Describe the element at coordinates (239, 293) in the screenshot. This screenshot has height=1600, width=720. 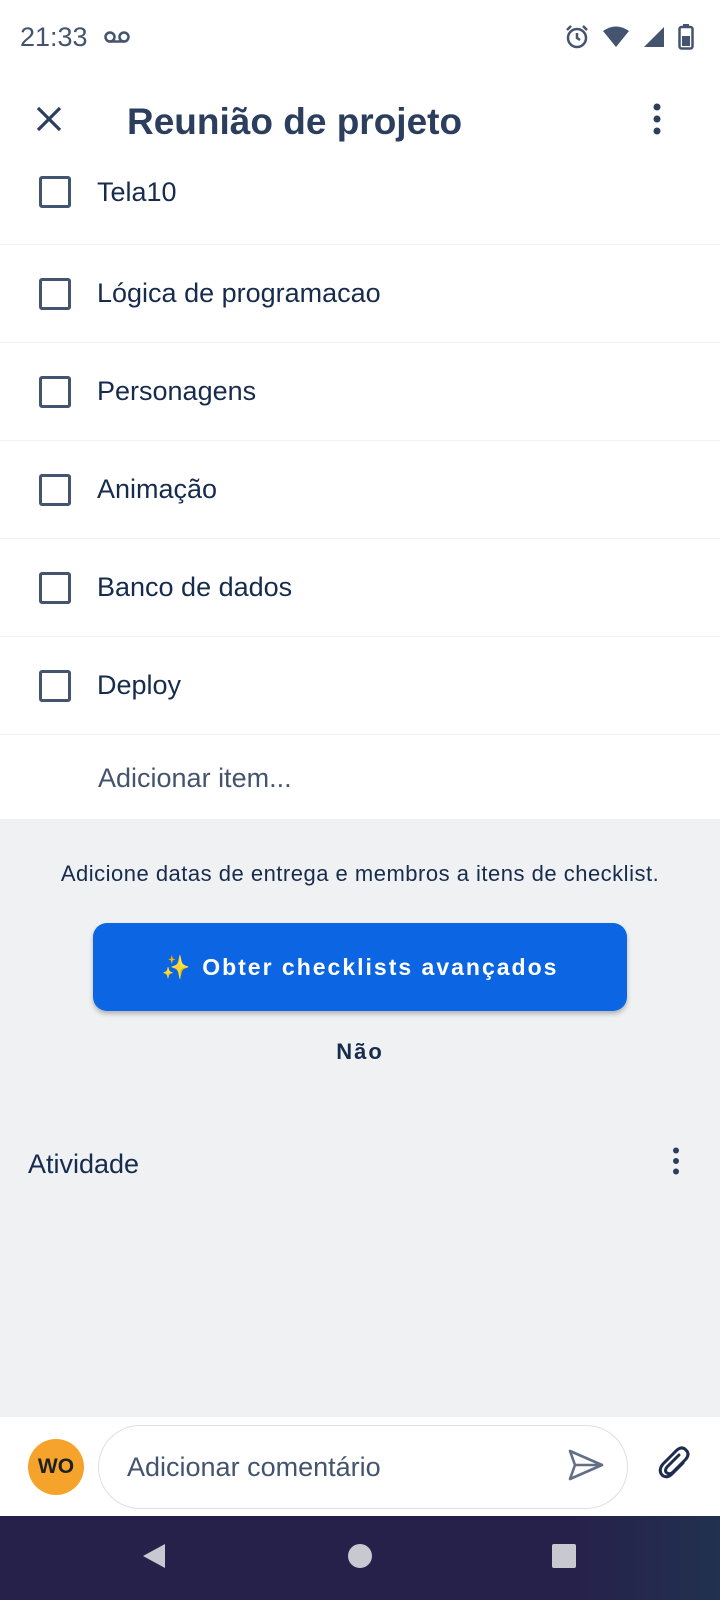
I see `checklist-item-label: Lógica de programacao` at that location.